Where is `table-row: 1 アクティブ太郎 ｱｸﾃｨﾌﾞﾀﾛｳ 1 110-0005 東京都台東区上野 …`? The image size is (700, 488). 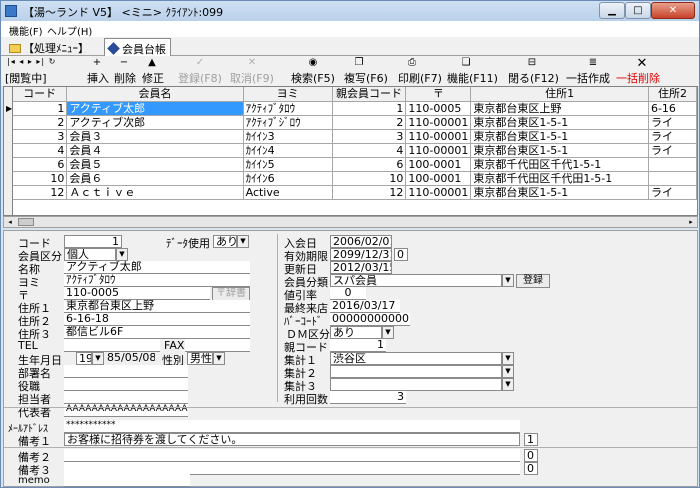 table-row: 1 アクティブ太郎 ｱｸﾃｨﾌﾞﾀﾛｳ 1 110-0005 東京都台東区上野 … is located at coordinates (355, 108).